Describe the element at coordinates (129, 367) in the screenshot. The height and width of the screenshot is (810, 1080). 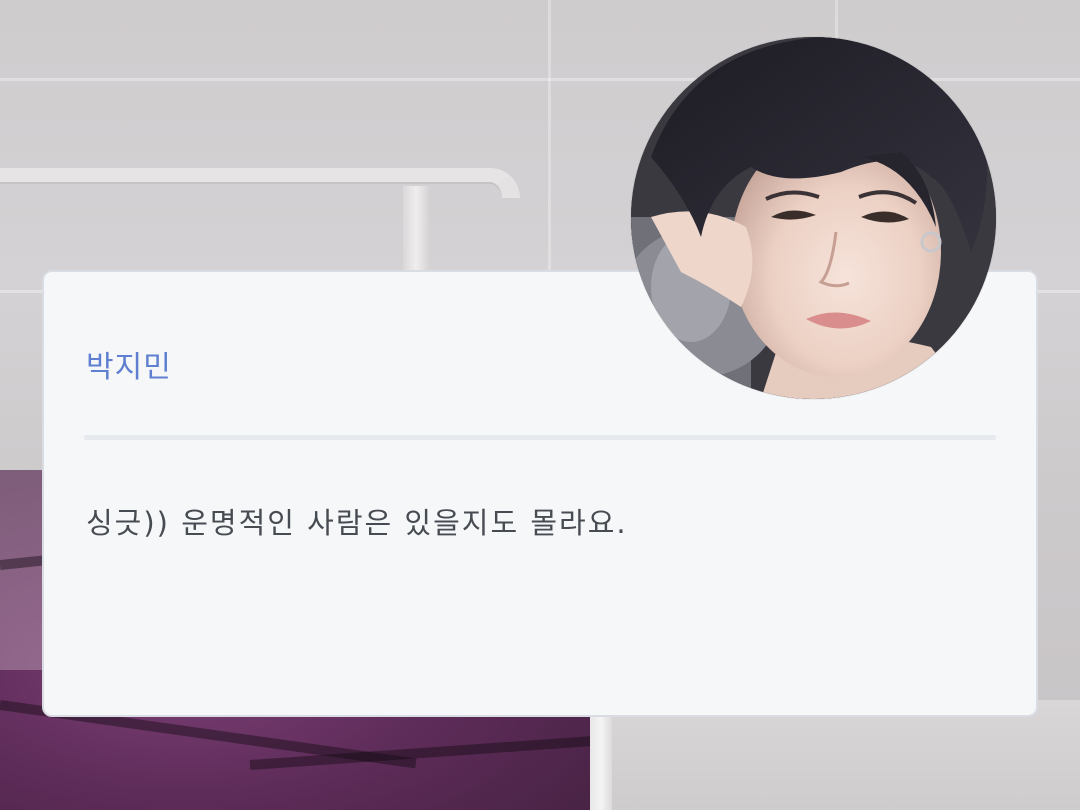
I see `character-name: 박지민` at that location.